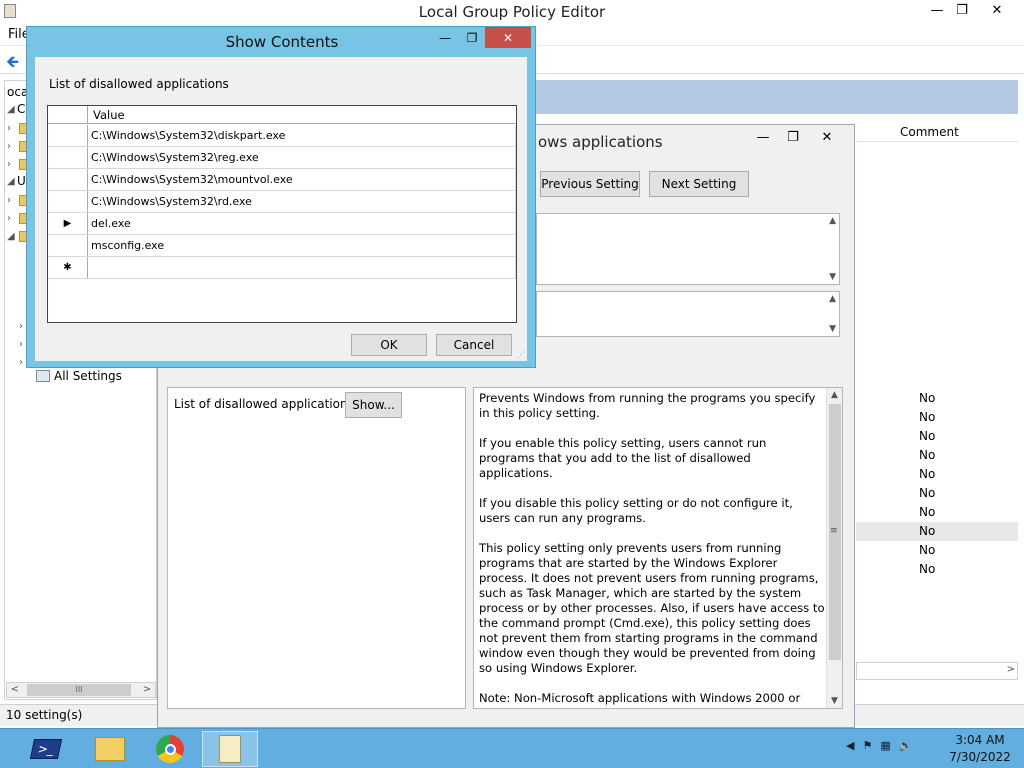 This screenshot has width=1024, height=768. What do you see at coordinates (867, 745) in the screenshot?
I see `action-center-flag-icon: ⚑` at bounding box center [867, 745].